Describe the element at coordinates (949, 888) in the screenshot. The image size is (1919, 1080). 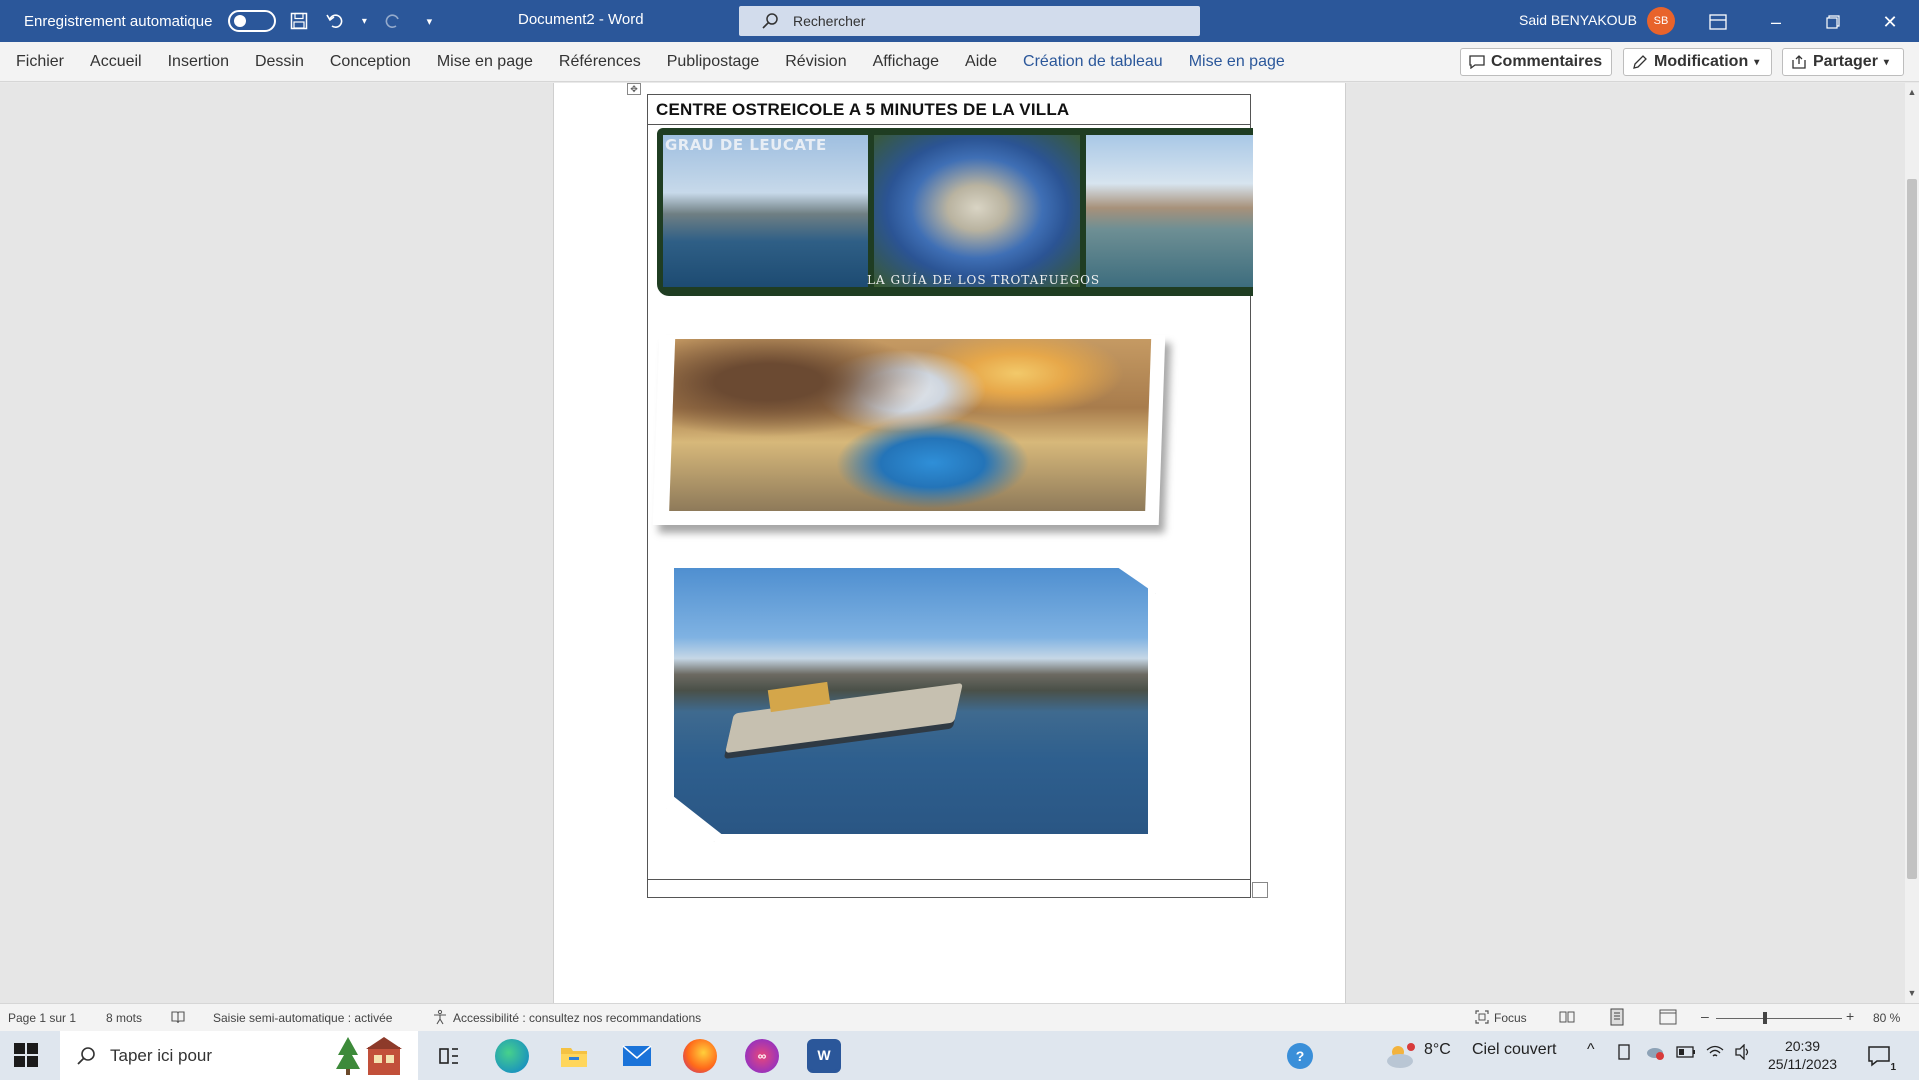
I see `table-empty-row` at that location.